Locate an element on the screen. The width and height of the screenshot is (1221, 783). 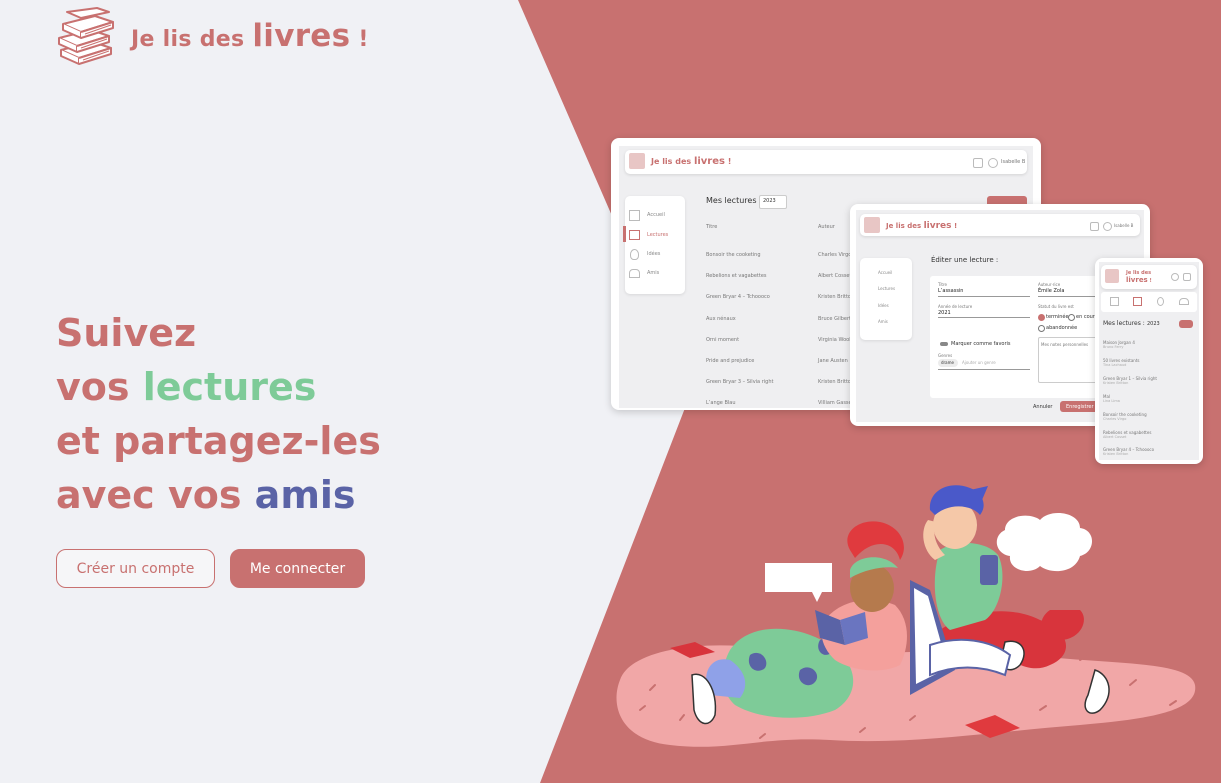
col-title: Titre is located at coordinates (712, 227).